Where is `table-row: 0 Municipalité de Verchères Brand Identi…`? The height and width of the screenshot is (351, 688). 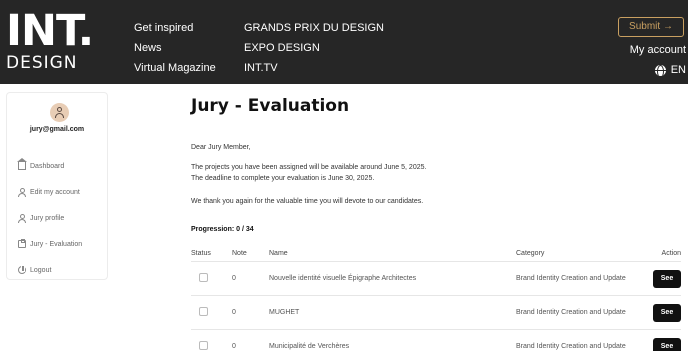 table-row: 0 Municipalité de Verchères Brand Identi… is located at coordinates (436, 340).